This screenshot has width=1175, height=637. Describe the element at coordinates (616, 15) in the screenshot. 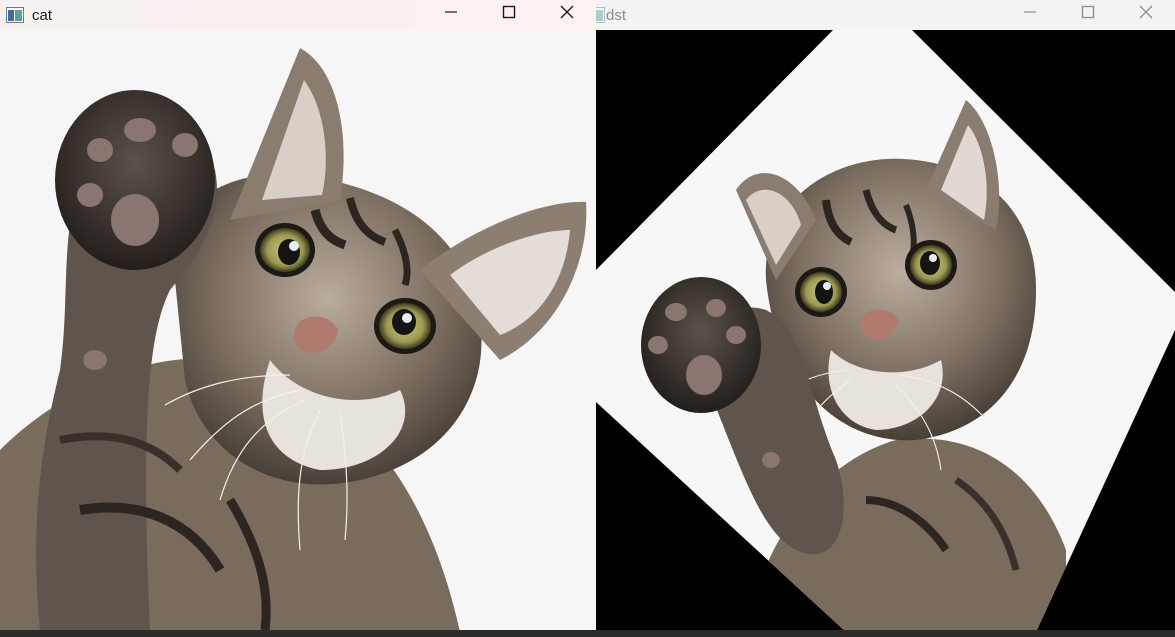

I see `window-title: dst` at that location.